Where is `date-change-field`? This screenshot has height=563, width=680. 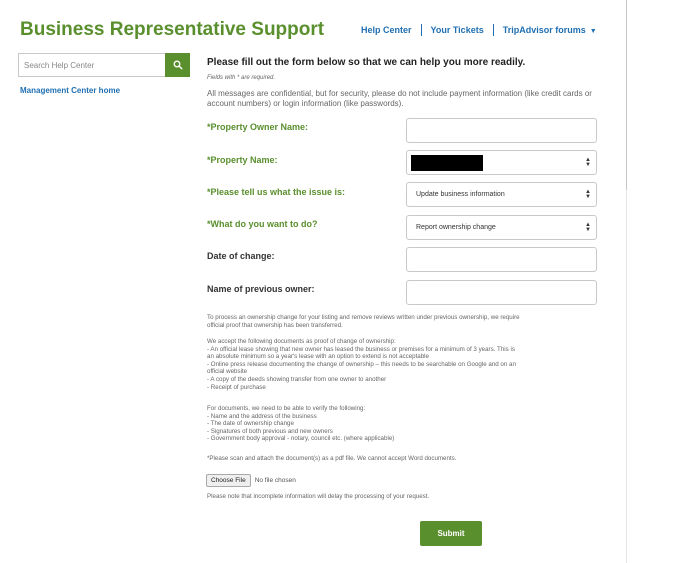
date-change-field is located at coordinates (501, 259).